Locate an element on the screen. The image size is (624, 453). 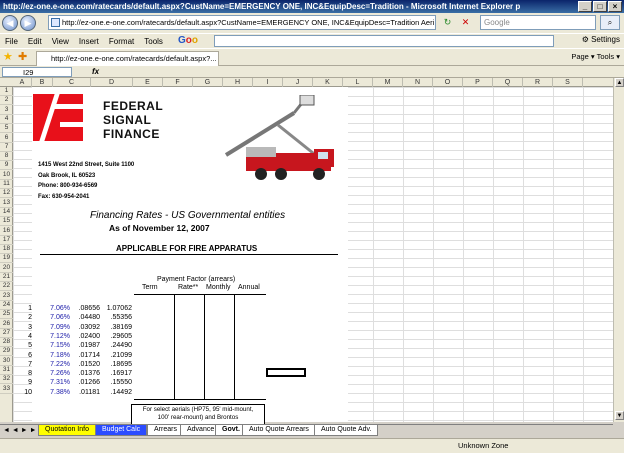
selected-cell is located at coordinates (286, 372).